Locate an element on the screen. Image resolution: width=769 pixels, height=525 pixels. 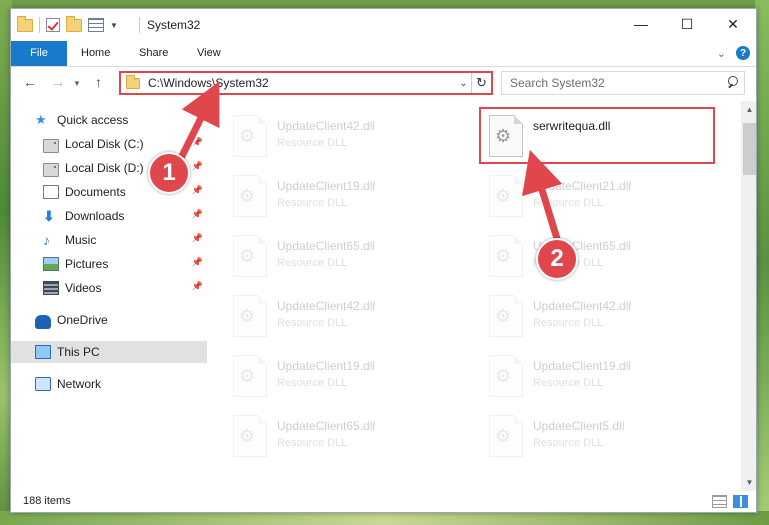
minimize-button: — is located at coordinates (641, 24).